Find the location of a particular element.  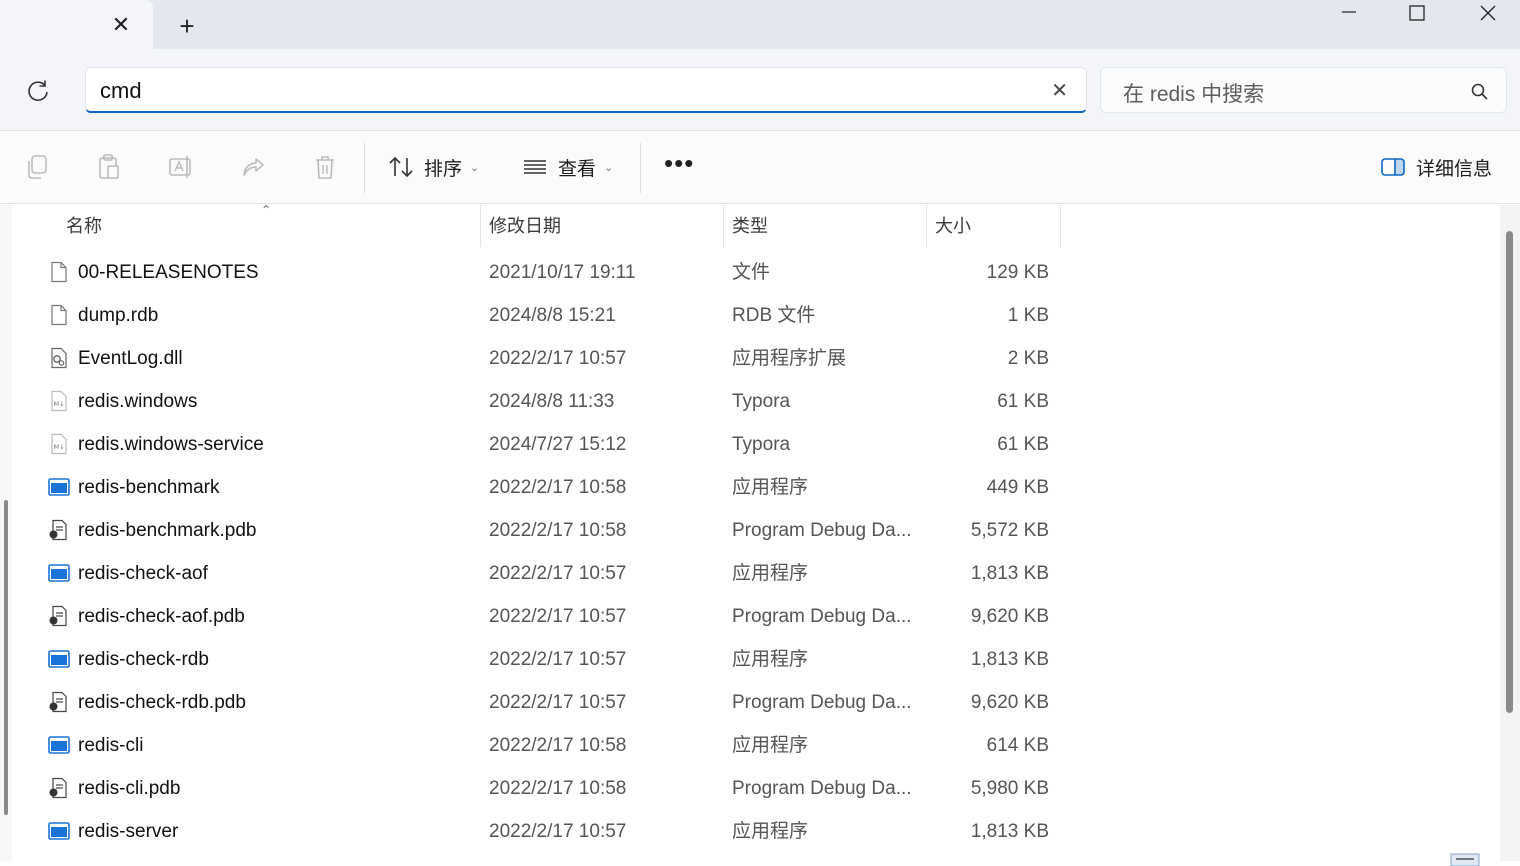

copy-icon is located at coordinates (37, 167).